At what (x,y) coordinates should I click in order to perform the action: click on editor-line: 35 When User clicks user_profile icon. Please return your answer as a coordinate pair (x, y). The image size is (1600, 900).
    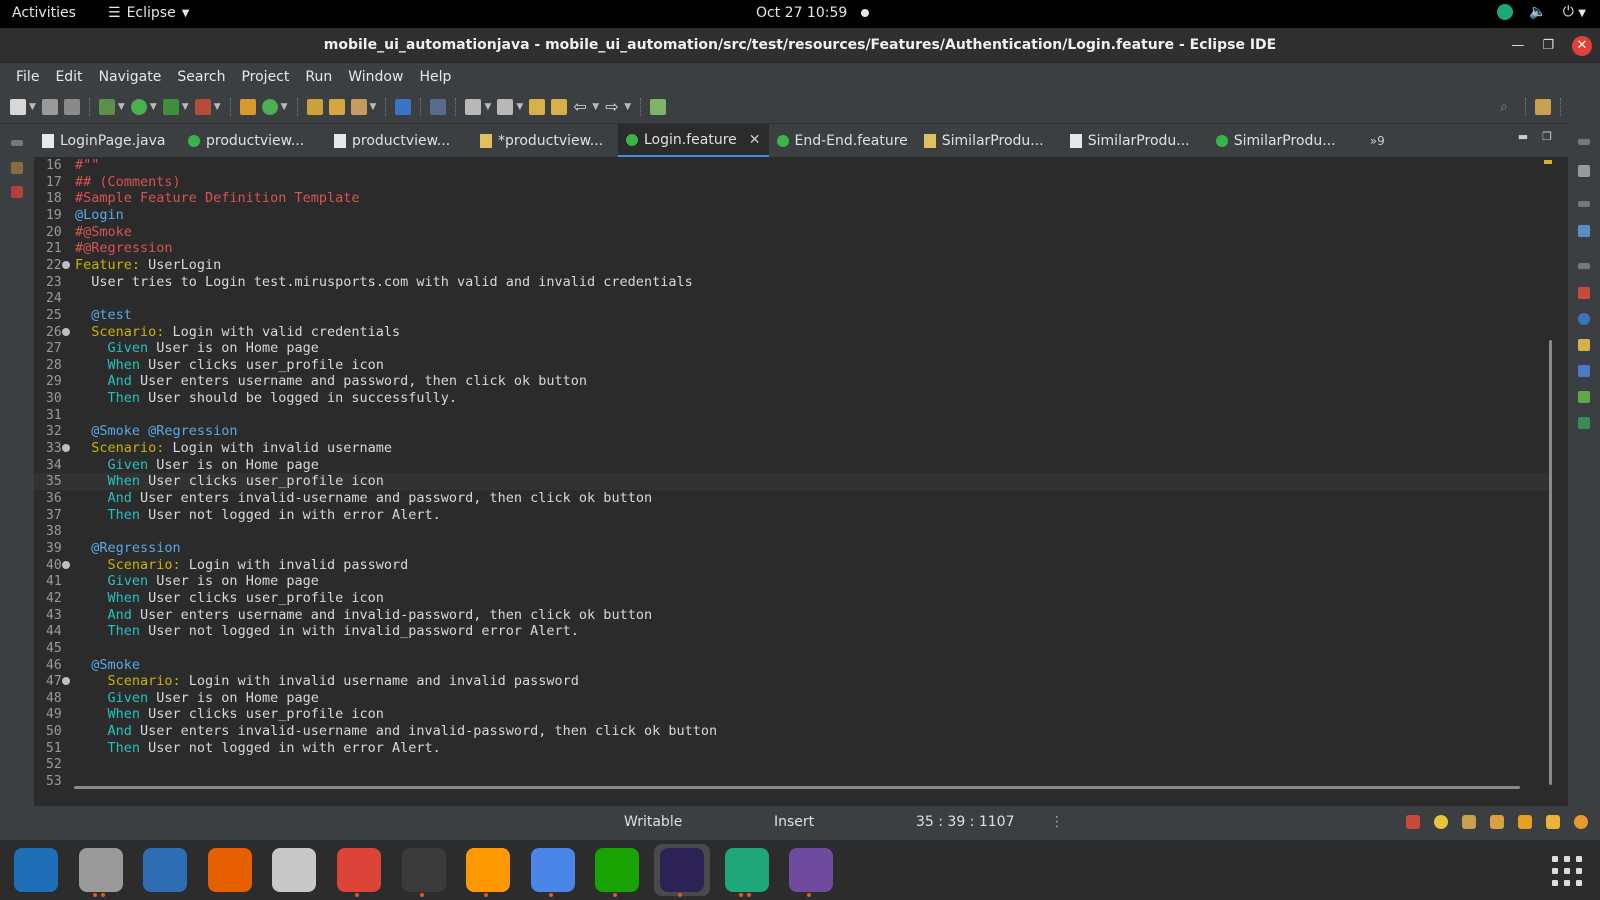
    Looking at the image, I should click on (792, 482).